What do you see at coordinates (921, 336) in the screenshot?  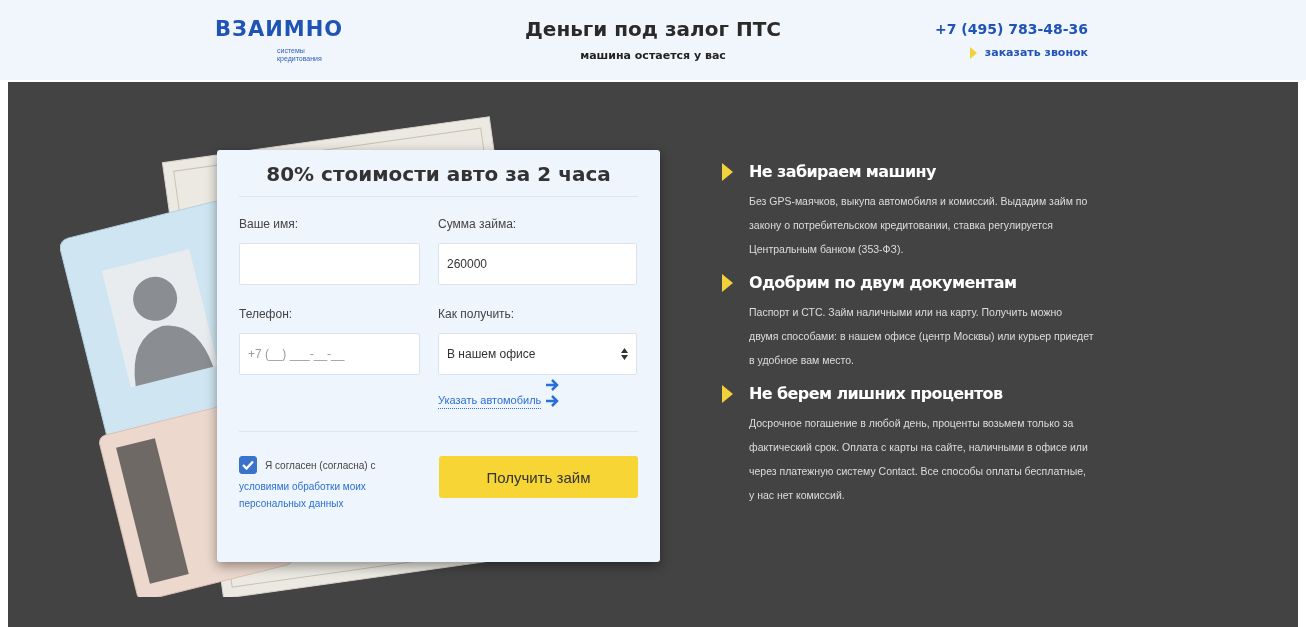 I see `feature-text: Паспорт и СТС. Займ наличными или на карту. Получить можно двумя способами: в нашем офисе (центр Москвы) или курьер приедет в удобное вам место.` at bounding box center [921, 336].